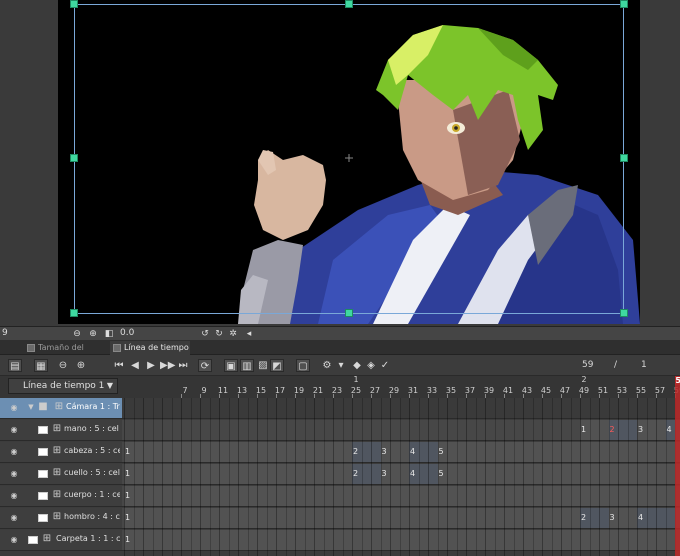  What do you see at coordinates (15, 365) in the screenshot?
I see `new-timeline-icon: ▤` at bounding box center [15, 365].